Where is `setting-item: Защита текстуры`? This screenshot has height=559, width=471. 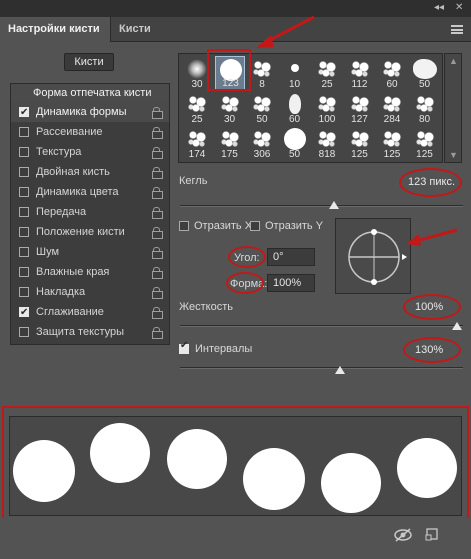 setting-item: Защита текстуры is located at coordinates (90, 332).